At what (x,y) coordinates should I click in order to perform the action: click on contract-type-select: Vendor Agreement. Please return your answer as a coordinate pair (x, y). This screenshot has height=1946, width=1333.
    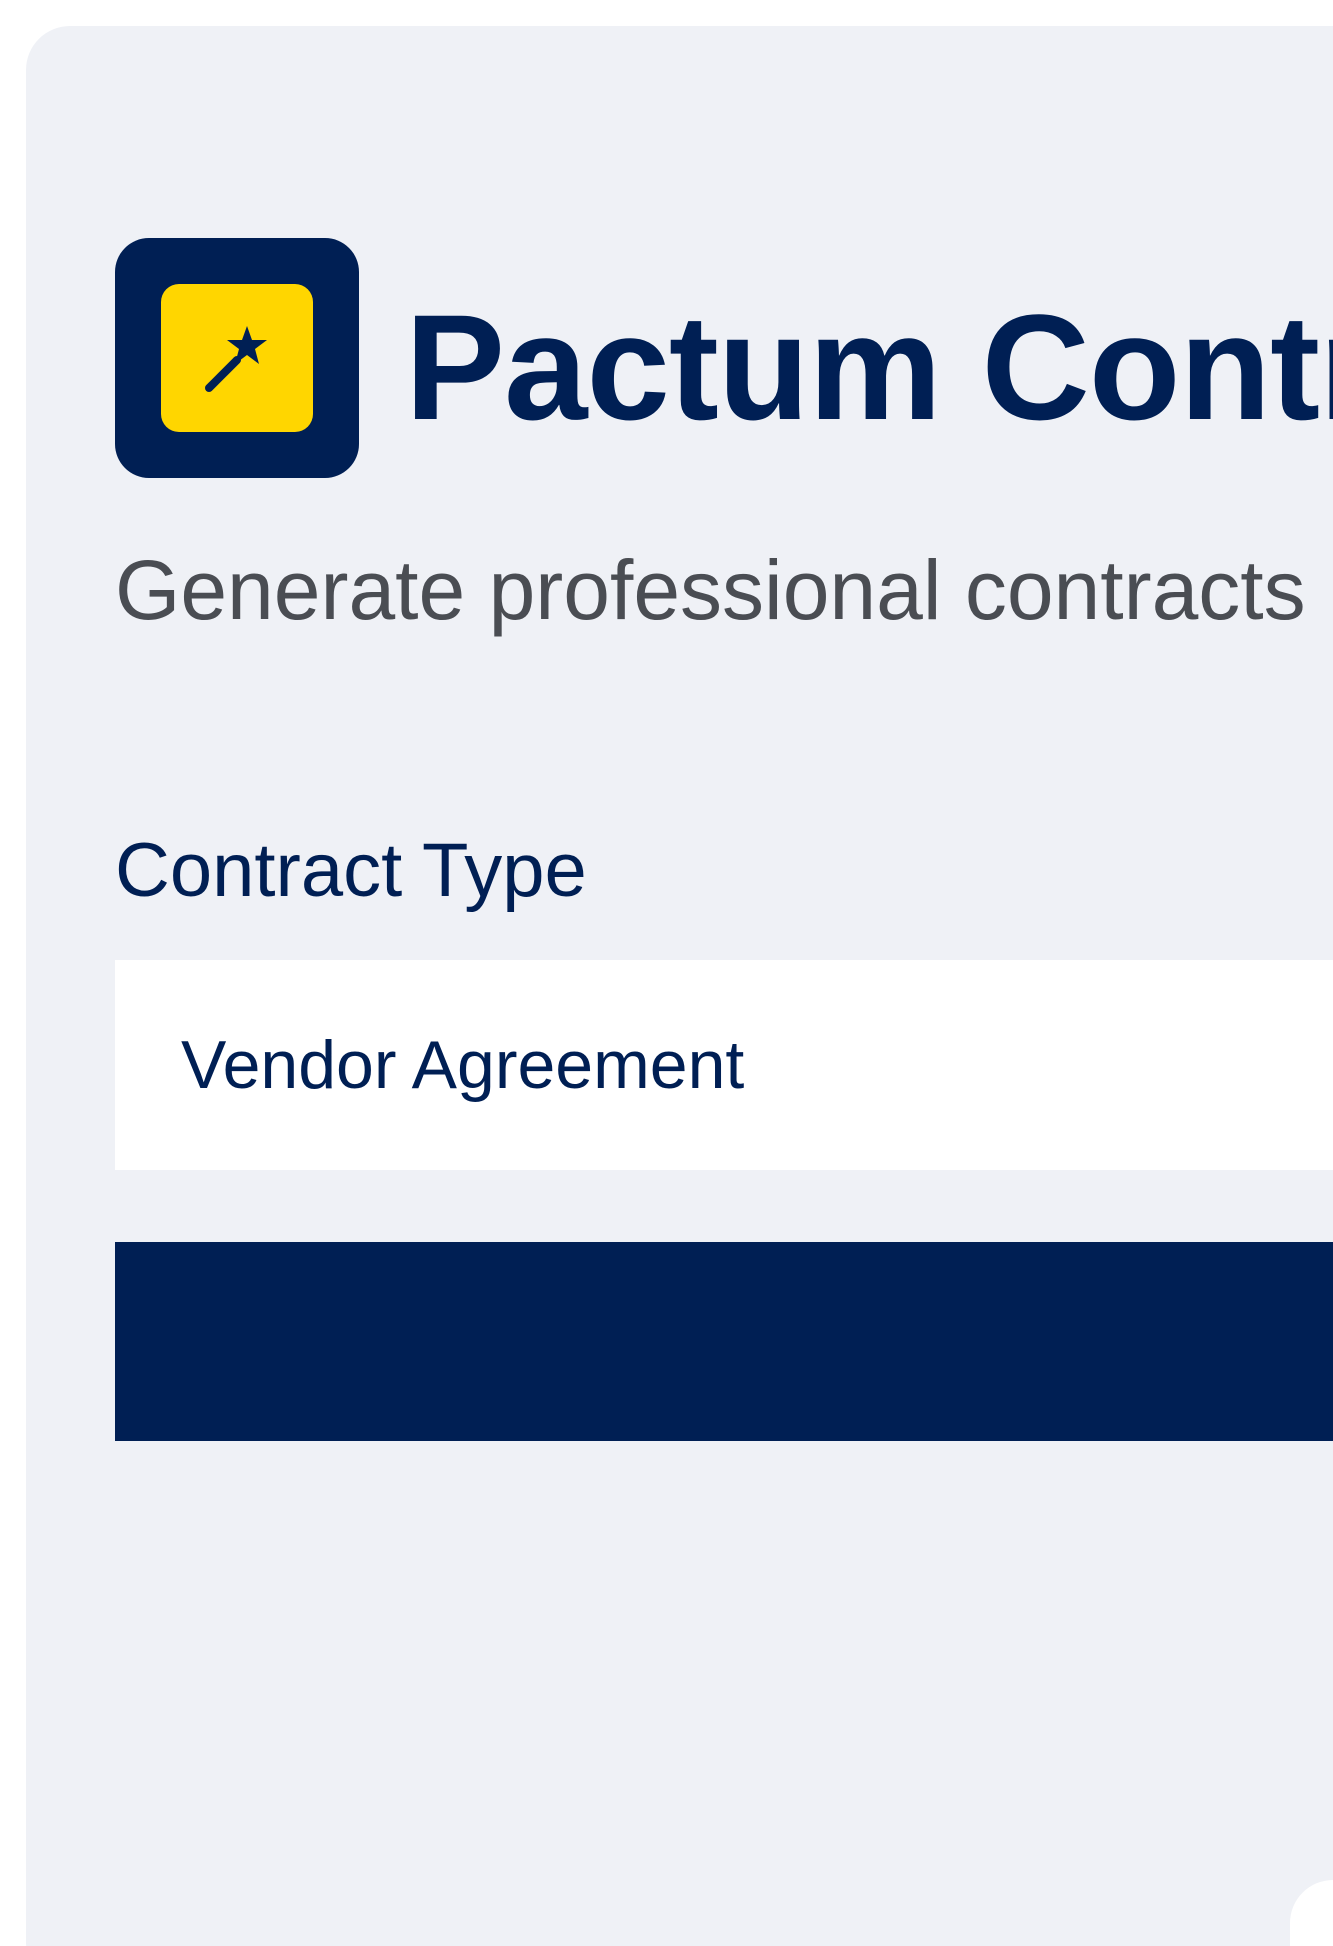
    Looking at the image, I should click on (724, 1065).